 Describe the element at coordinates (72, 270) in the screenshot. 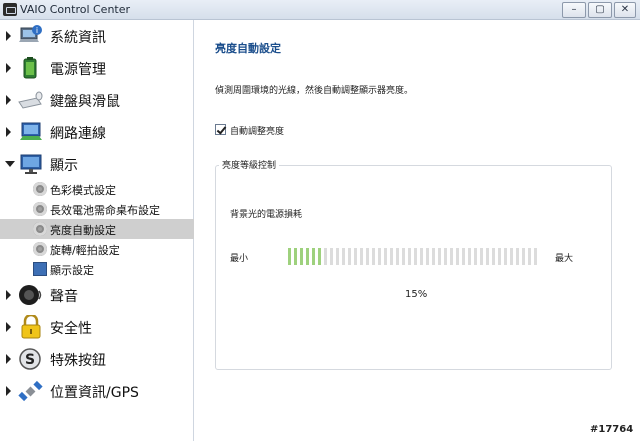

I see `sidebar-subitem-label: 顯示設定` at that location.